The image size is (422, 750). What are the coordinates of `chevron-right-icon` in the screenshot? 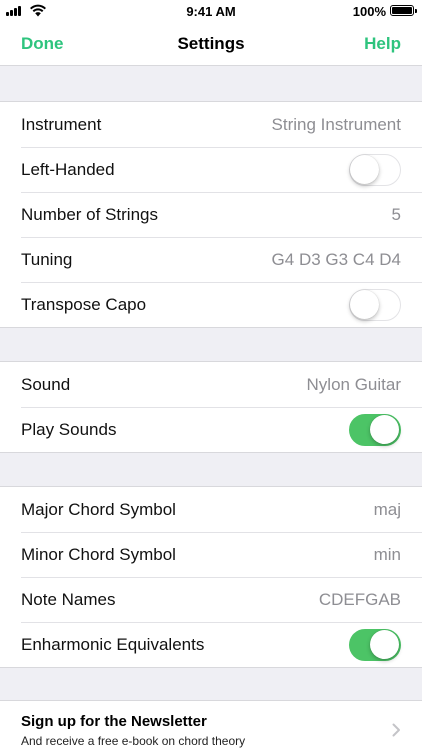 It's located at (396, 730).